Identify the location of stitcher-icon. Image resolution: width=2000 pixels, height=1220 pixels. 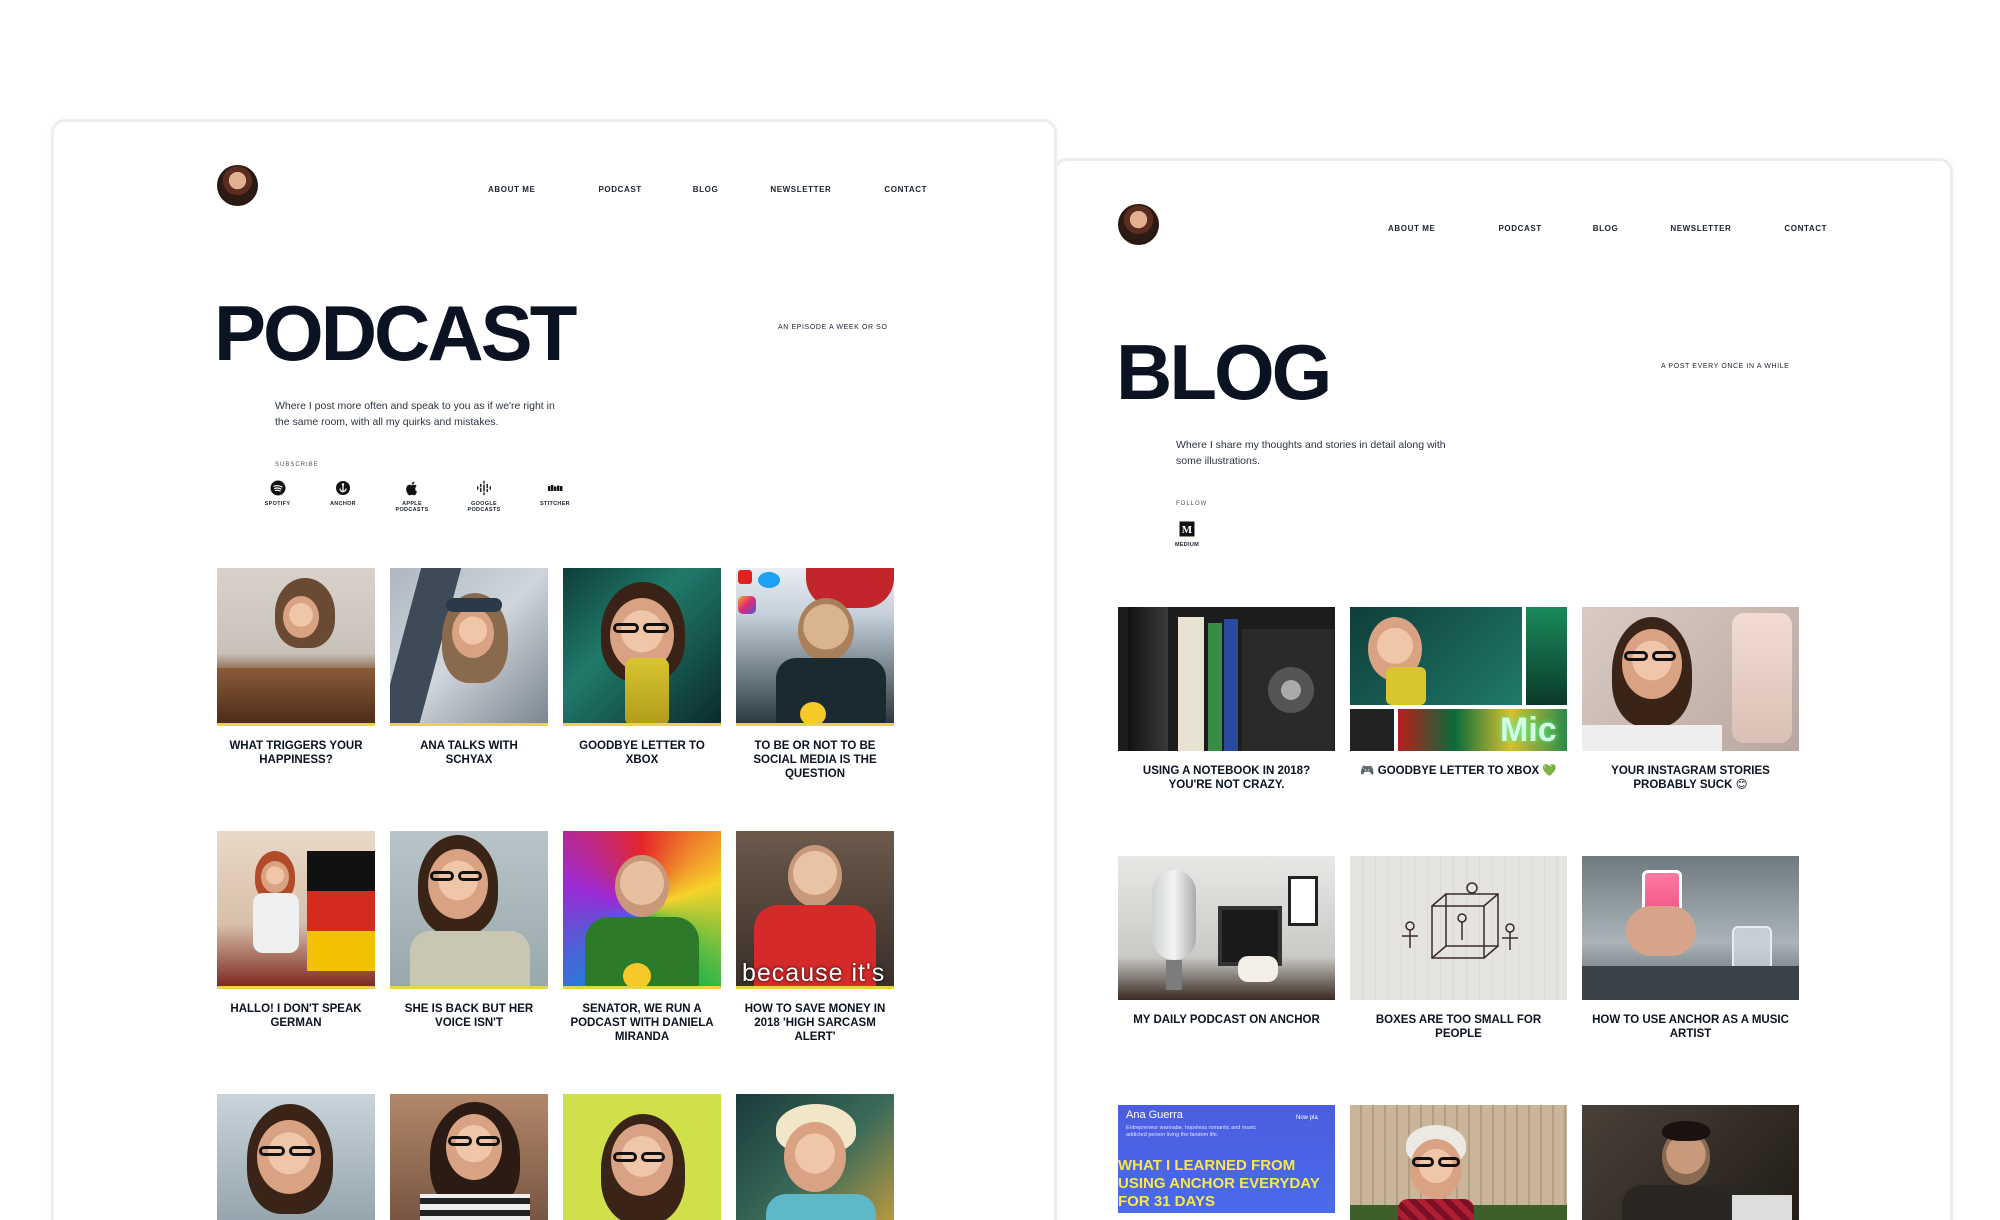
(555, 488).